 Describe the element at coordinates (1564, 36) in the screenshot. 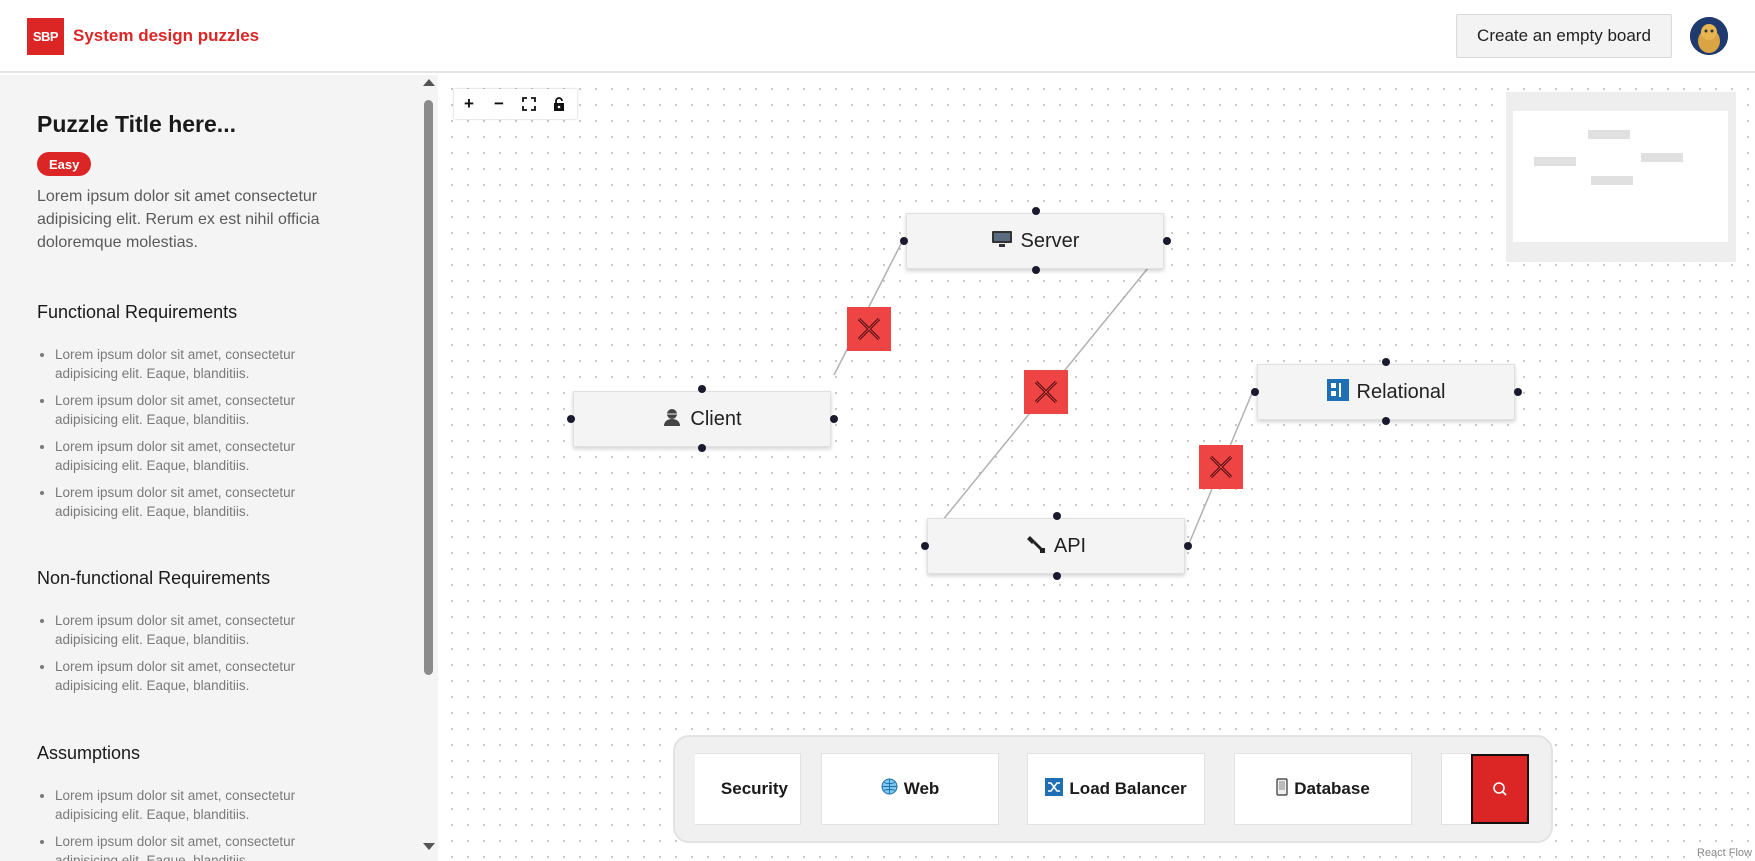

I see `create-empty-board-button: Create an empty board` at that location.